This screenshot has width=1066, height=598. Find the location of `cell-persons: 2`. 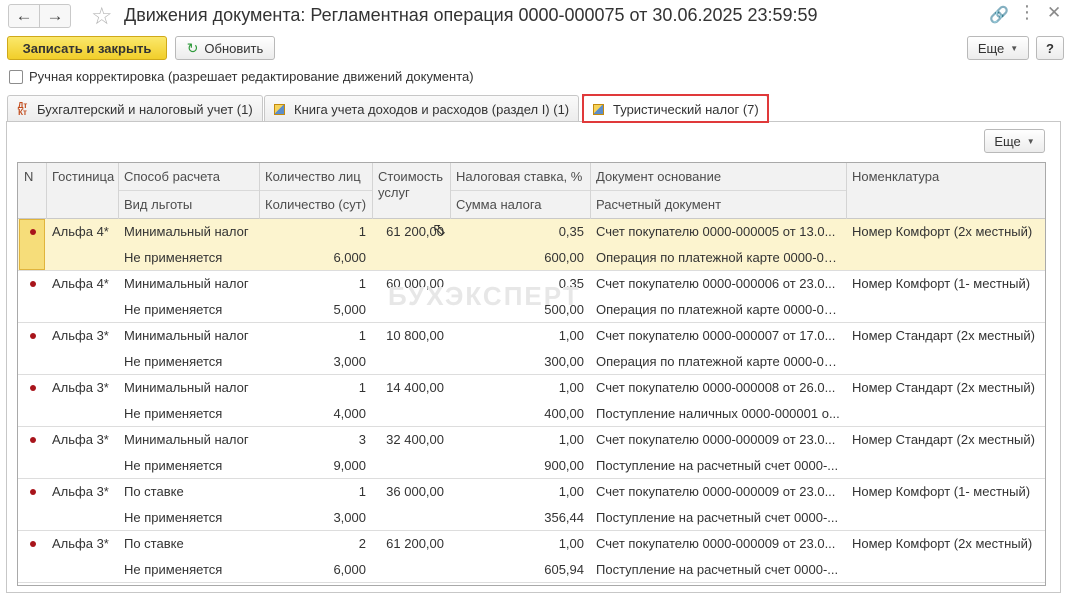

cell-persons: 2 is located at coordinates (315, 544).